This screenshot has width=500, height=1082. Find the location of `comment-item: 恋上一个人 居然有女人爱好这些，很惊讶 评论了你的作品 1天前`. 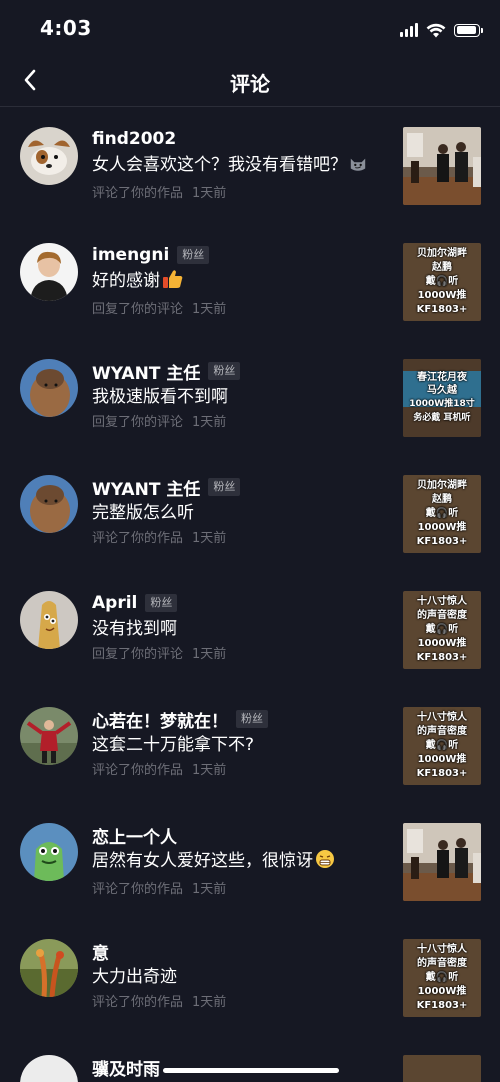

comment-item: 恋上一个人 居然有女人爱好这些，很惊讶 评论了你的作品 1天前 is located at coordinates (250, 861).